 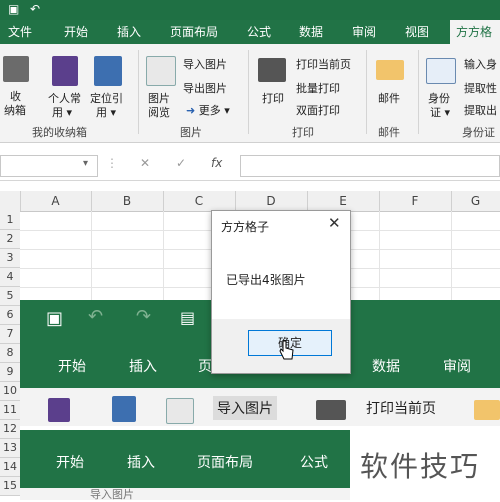 What do you see at coordinates (303, 132) in the screenshot?
I see `group-print: 打印` at bounding box center [303, 132].